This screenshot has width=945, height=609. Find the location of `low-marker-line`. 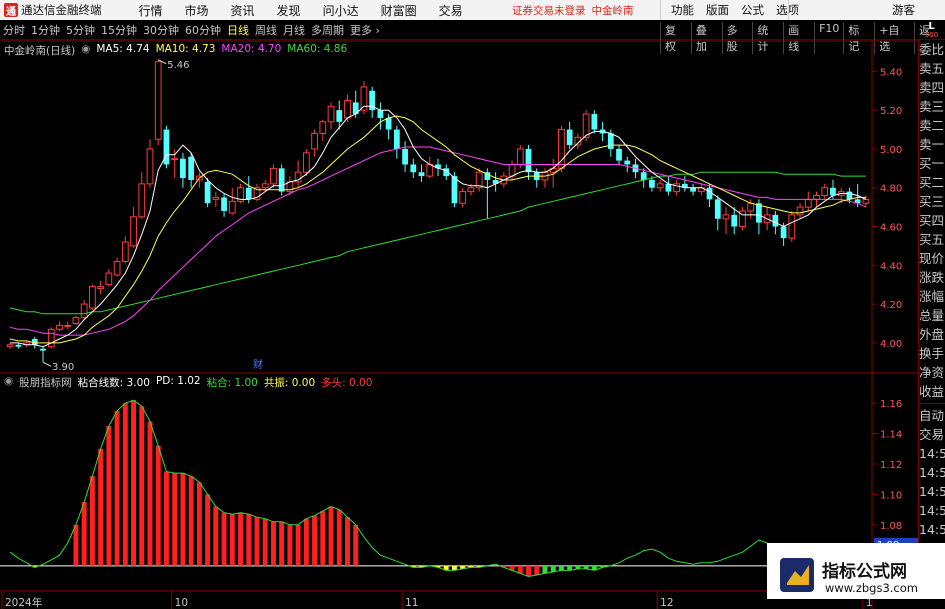

low-marker-line is located at coordinates (47, 364).